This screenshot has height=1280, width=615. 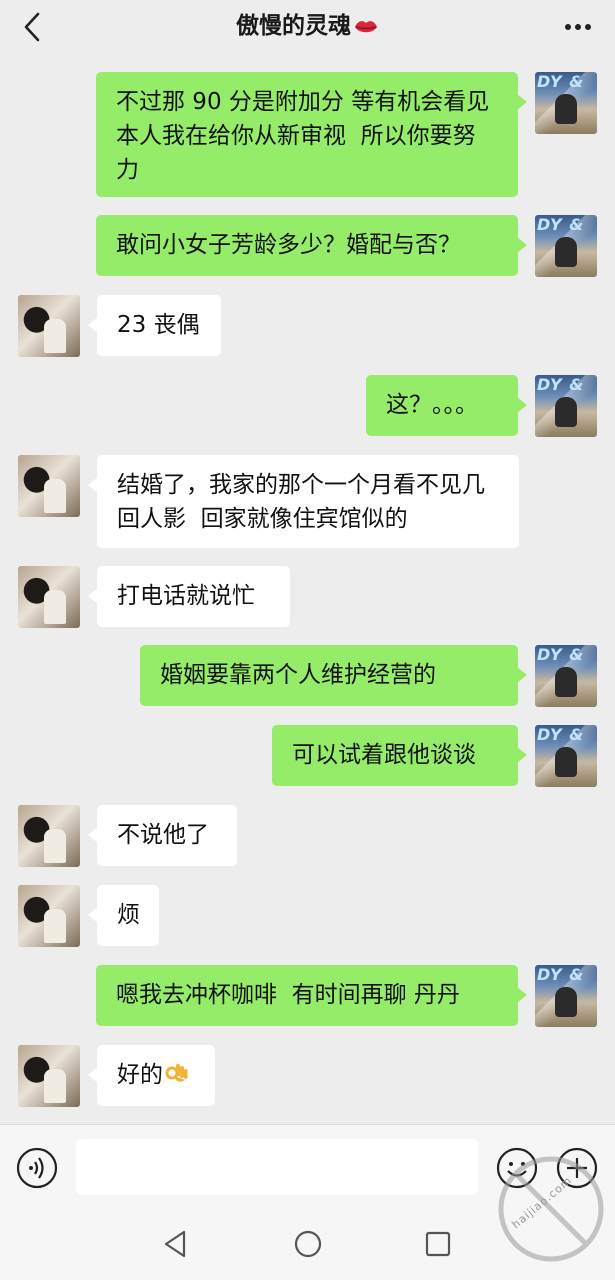 What do you see at coordinates (578, 27) in the screenshot?
I see `more-dots-icon` at bounding box center [578, 27].